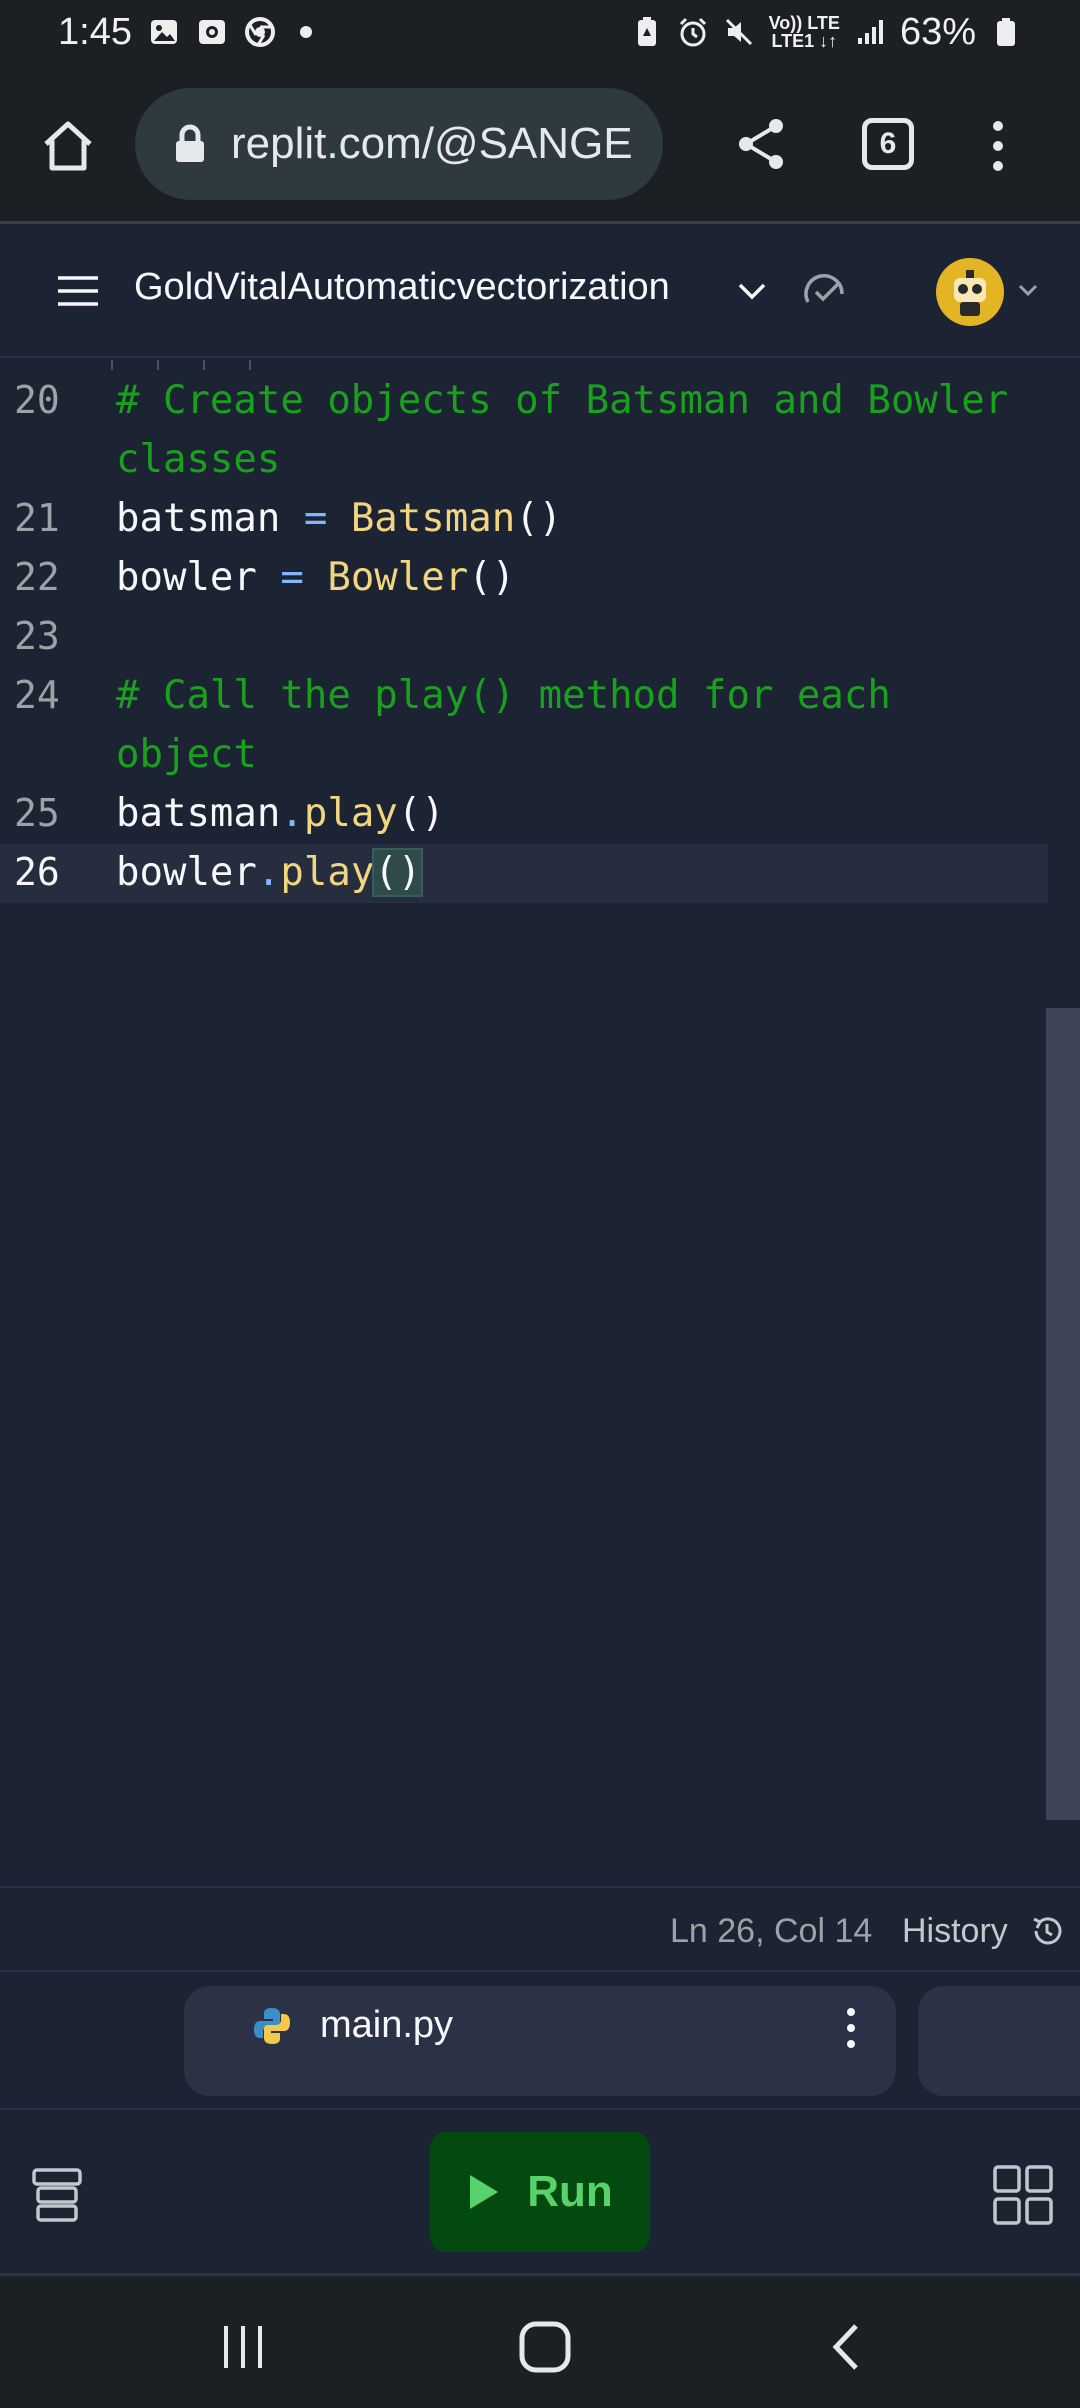  I want to click on camera-app-icon, so click(211, 32).